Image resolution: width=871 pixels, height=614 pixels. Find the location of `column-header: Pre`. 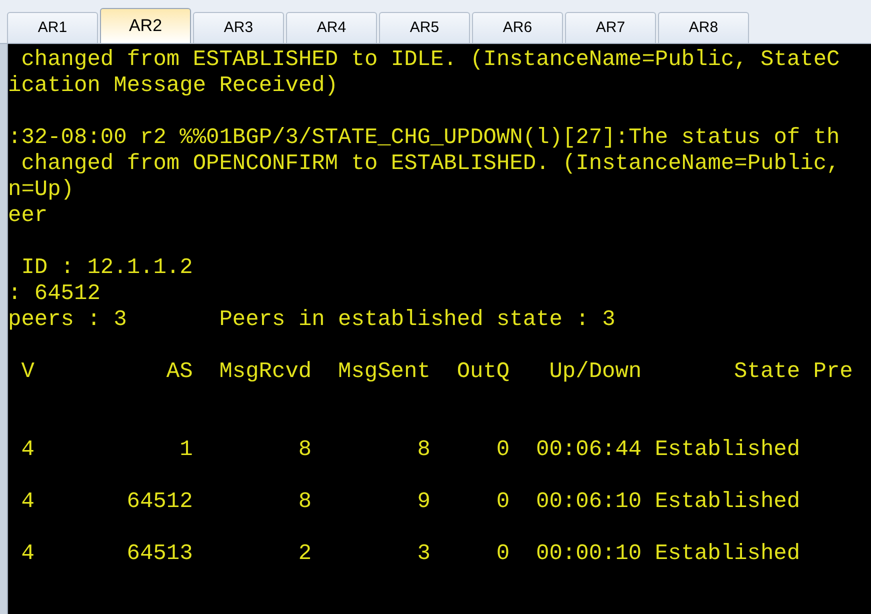

column-header: Pre is located at coordinates (832, 372).